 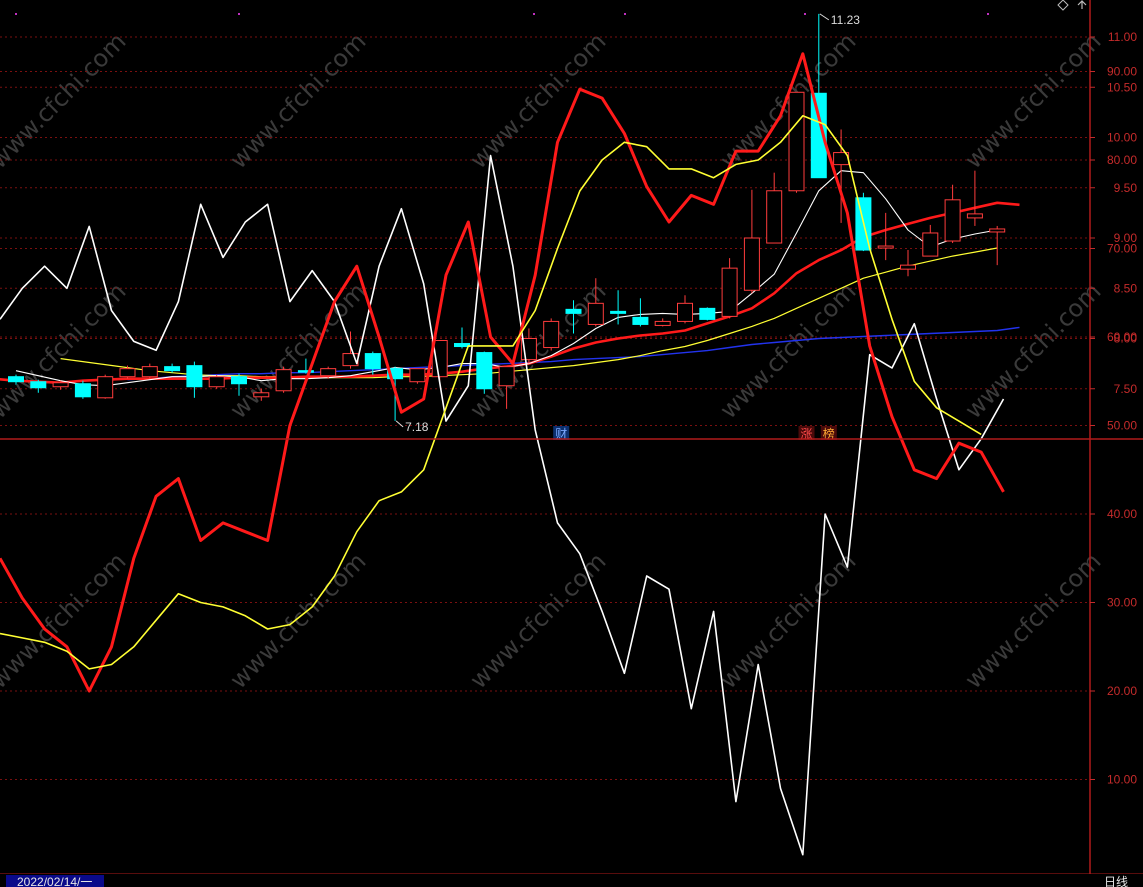 I want to click on low-marker-arrow, so click(x=399, y=424).